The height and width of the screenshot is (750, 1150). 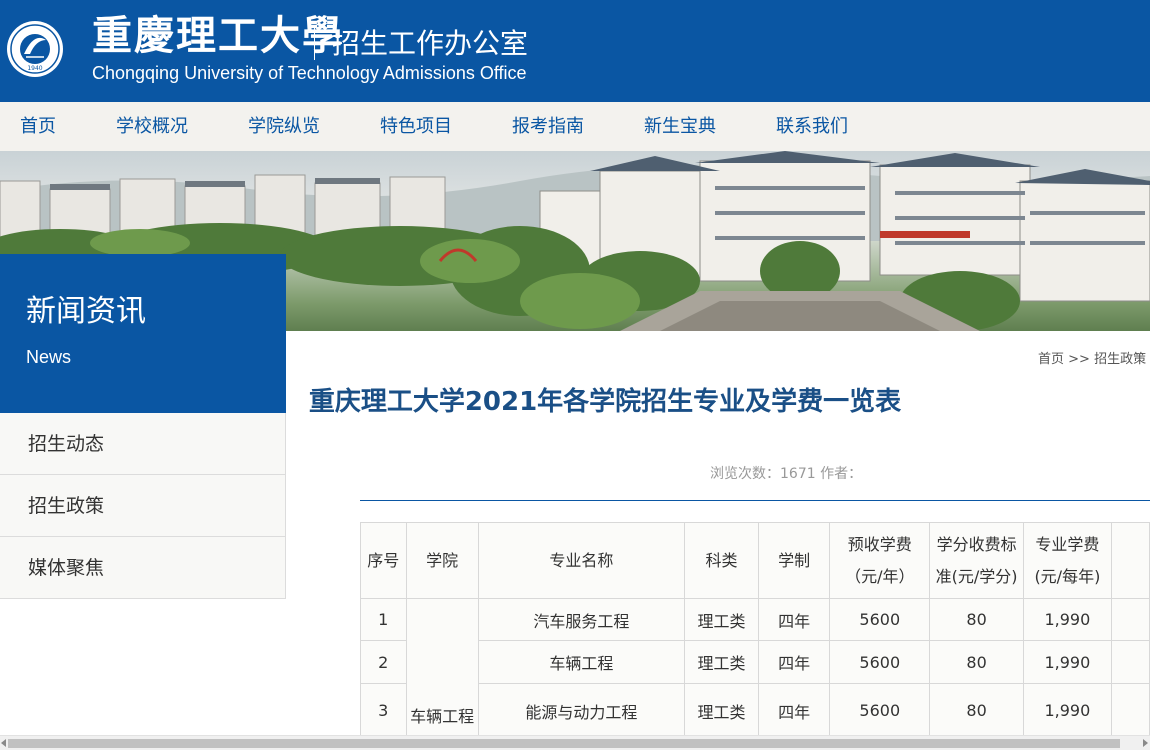 What do you see at coordinates (1120, 359) in the screenshot?
I see `breadcrumb-current: 招生政策` at bounding box center [1120, 359].